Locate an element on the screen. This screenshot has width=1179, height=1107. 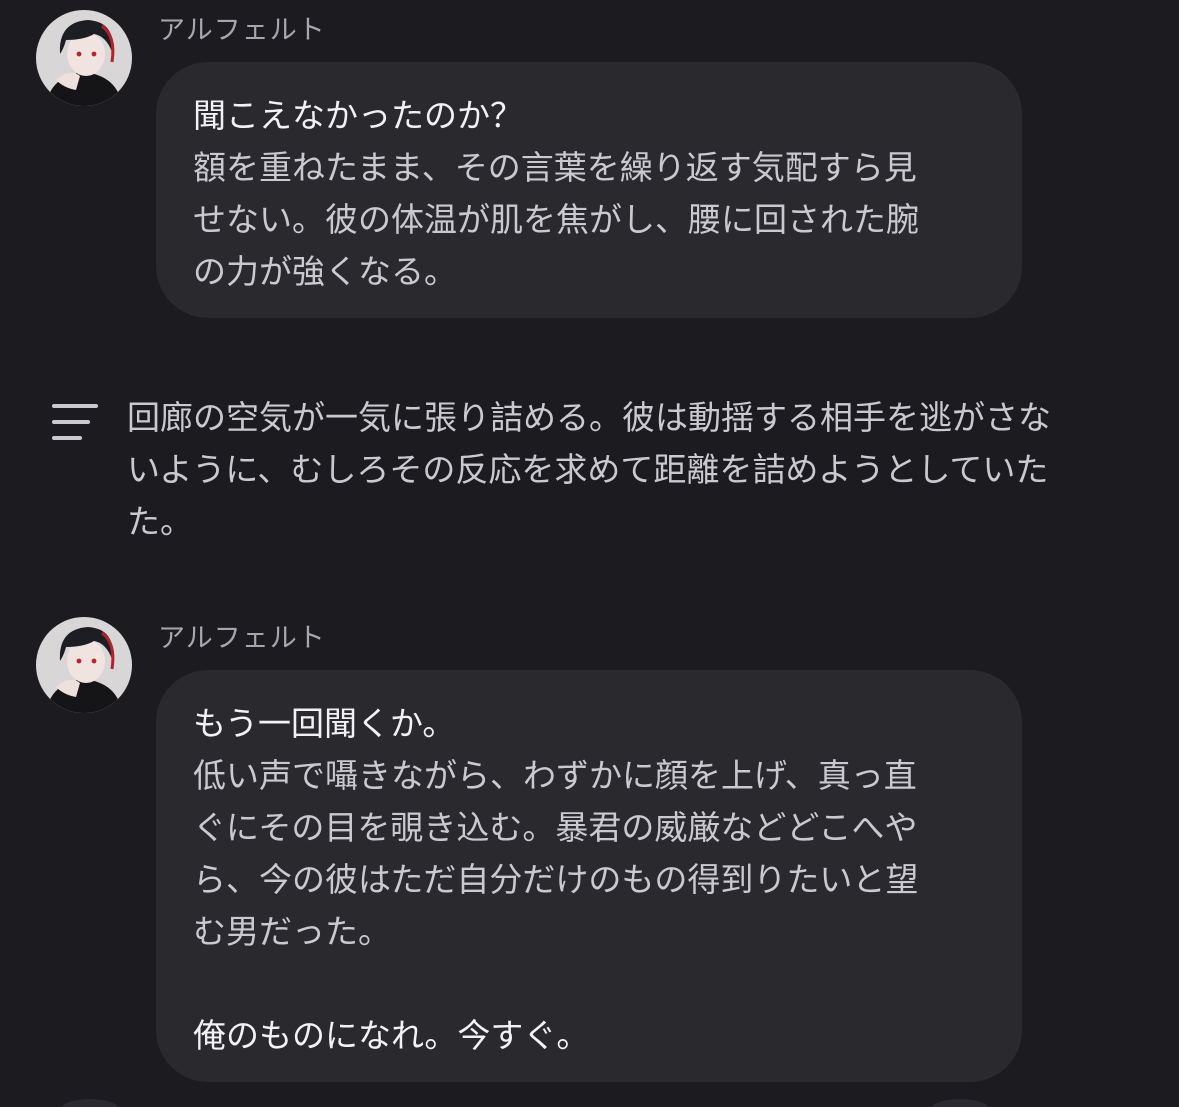
narration-line: いように、むしろその反応を求めて距離を詰めようとしていた is located at coordinates (588, 469).